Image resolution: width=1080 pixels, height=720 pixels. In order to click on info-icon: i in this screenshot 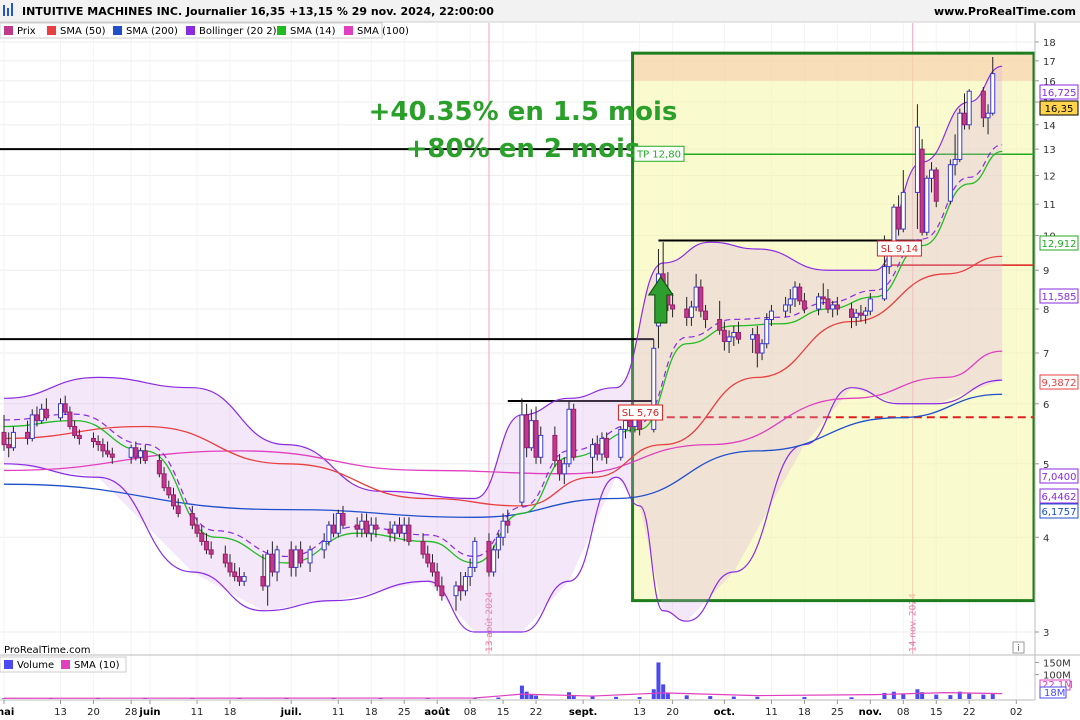, I will do `click(1018, 647)`.